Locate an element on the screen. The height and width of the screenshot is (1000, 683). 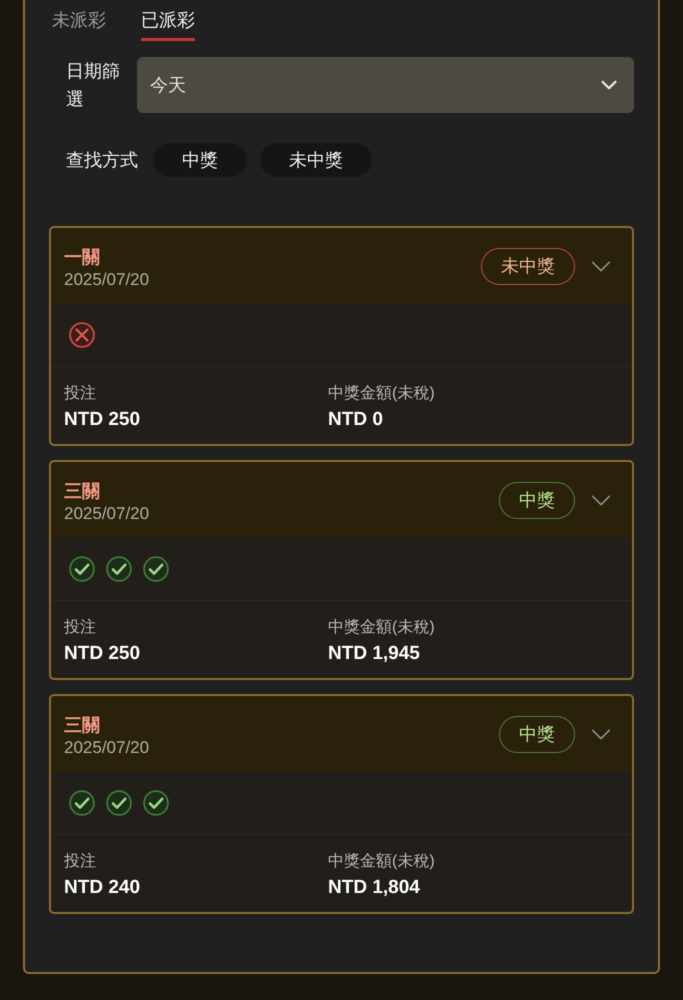
cross-circle-icon is located at coordinates (82, 335).